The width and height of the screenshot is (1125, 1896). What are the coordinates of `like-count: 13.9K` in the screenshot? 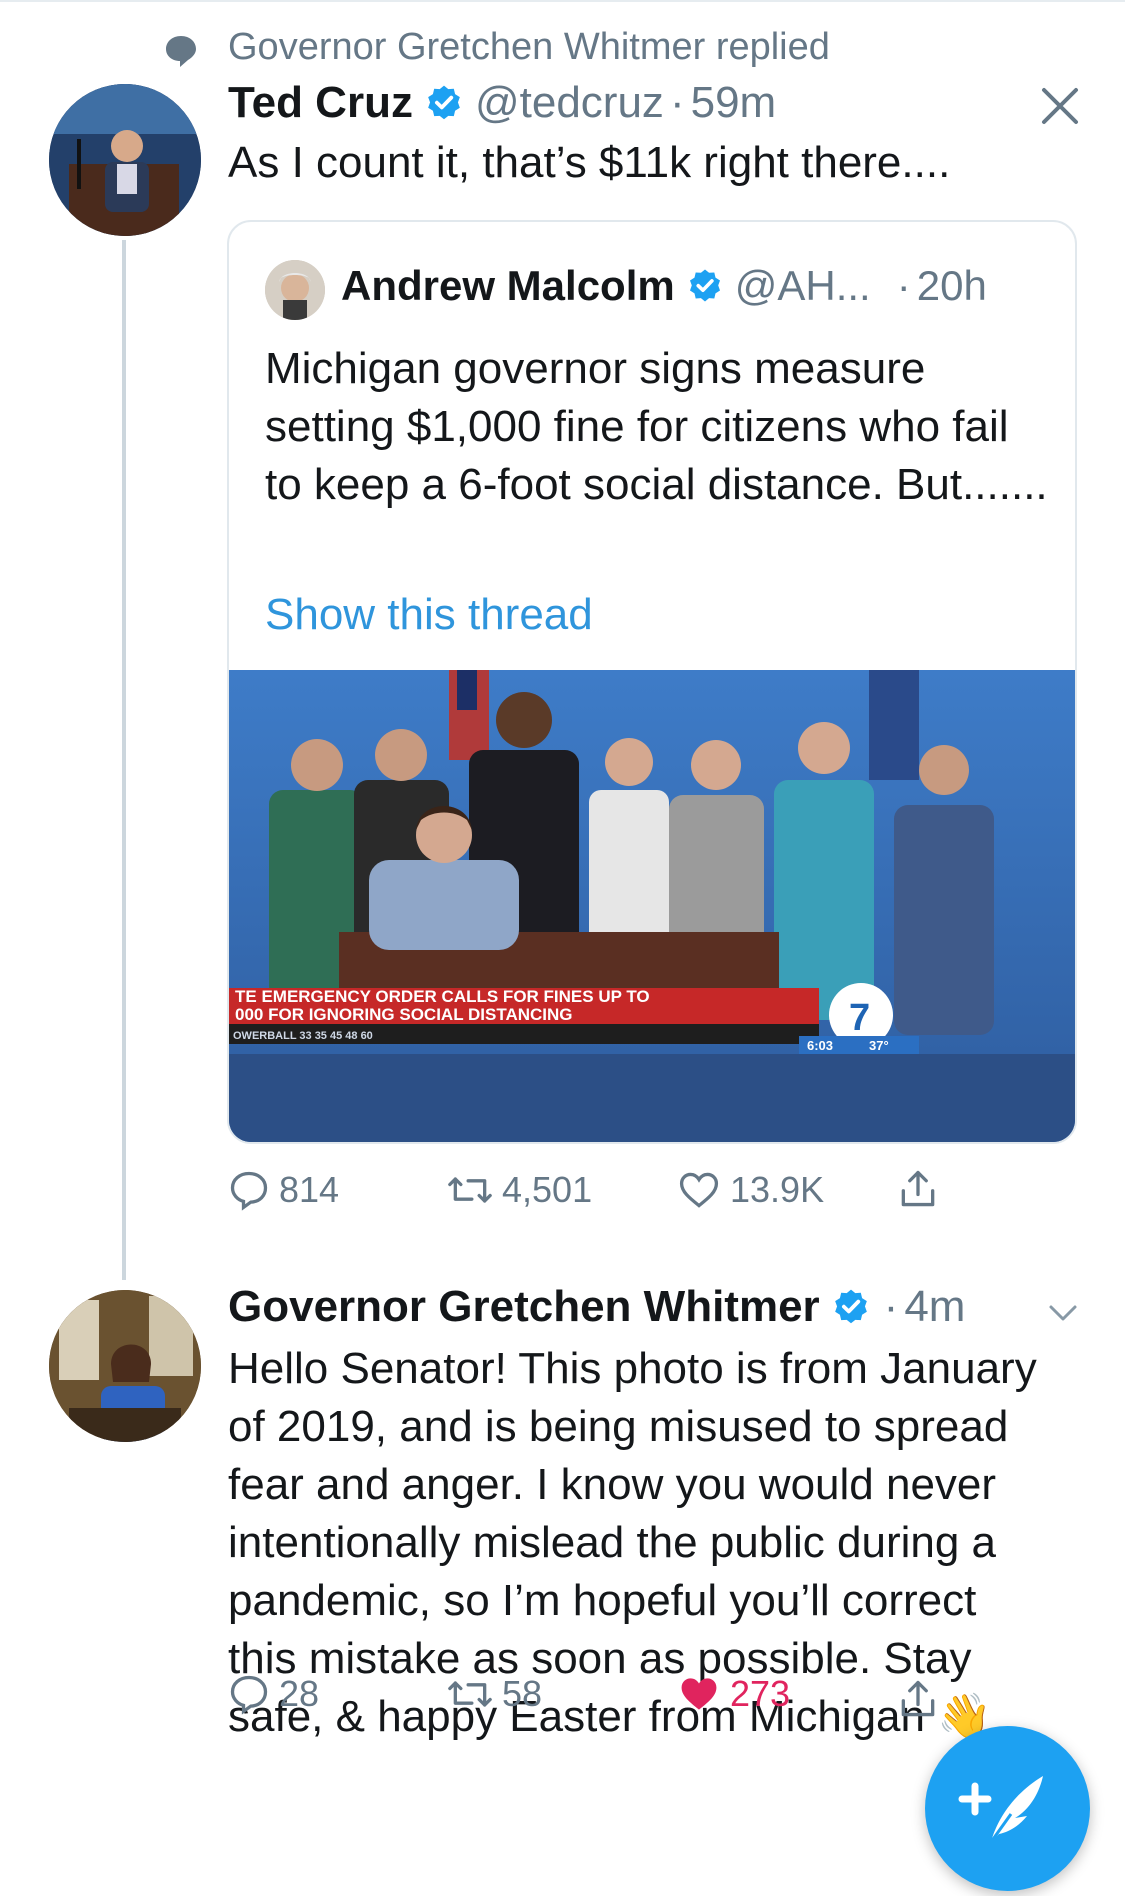 It's located at (777, 1189).